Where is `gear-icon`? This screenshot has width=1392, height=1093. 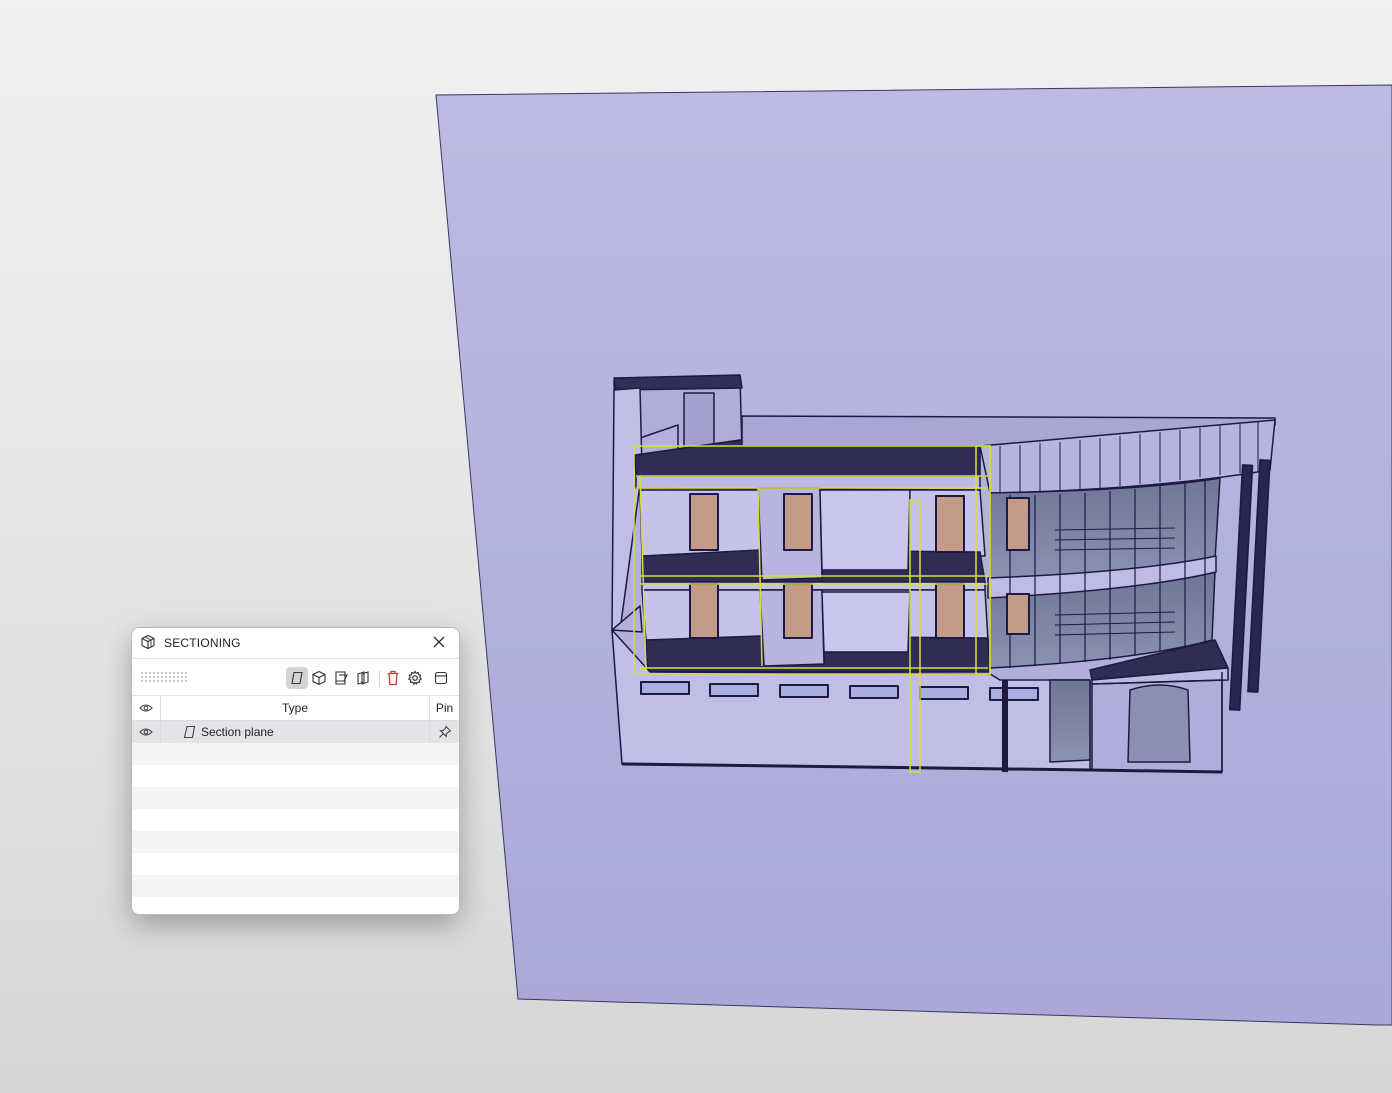 gear-icon is located at coordinates (415, 678).